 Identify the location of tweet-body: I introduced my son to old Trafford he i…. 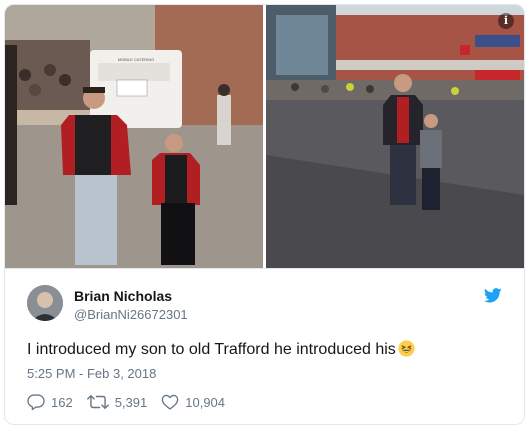
(211, 349).